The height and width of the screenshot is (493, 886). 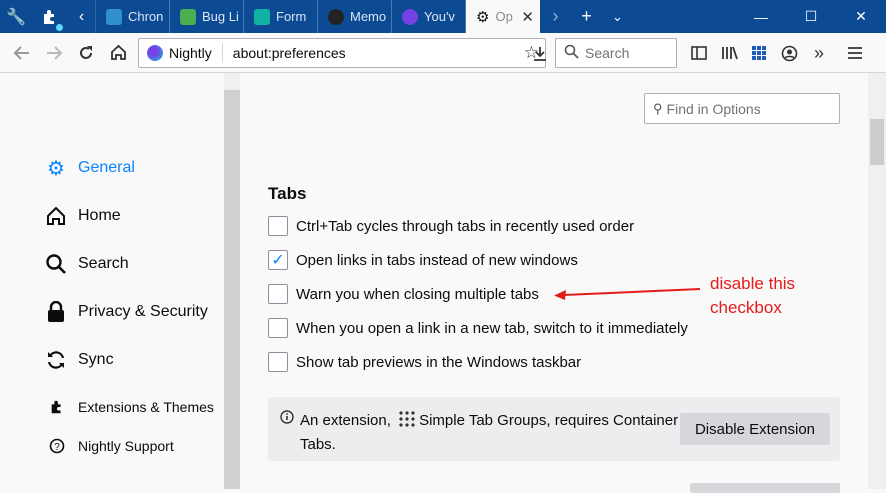 What do you see at coordinates (759, 53) in the screenshot?
I see `tab-groups-extension-icon` at bounding box center [759, 53].